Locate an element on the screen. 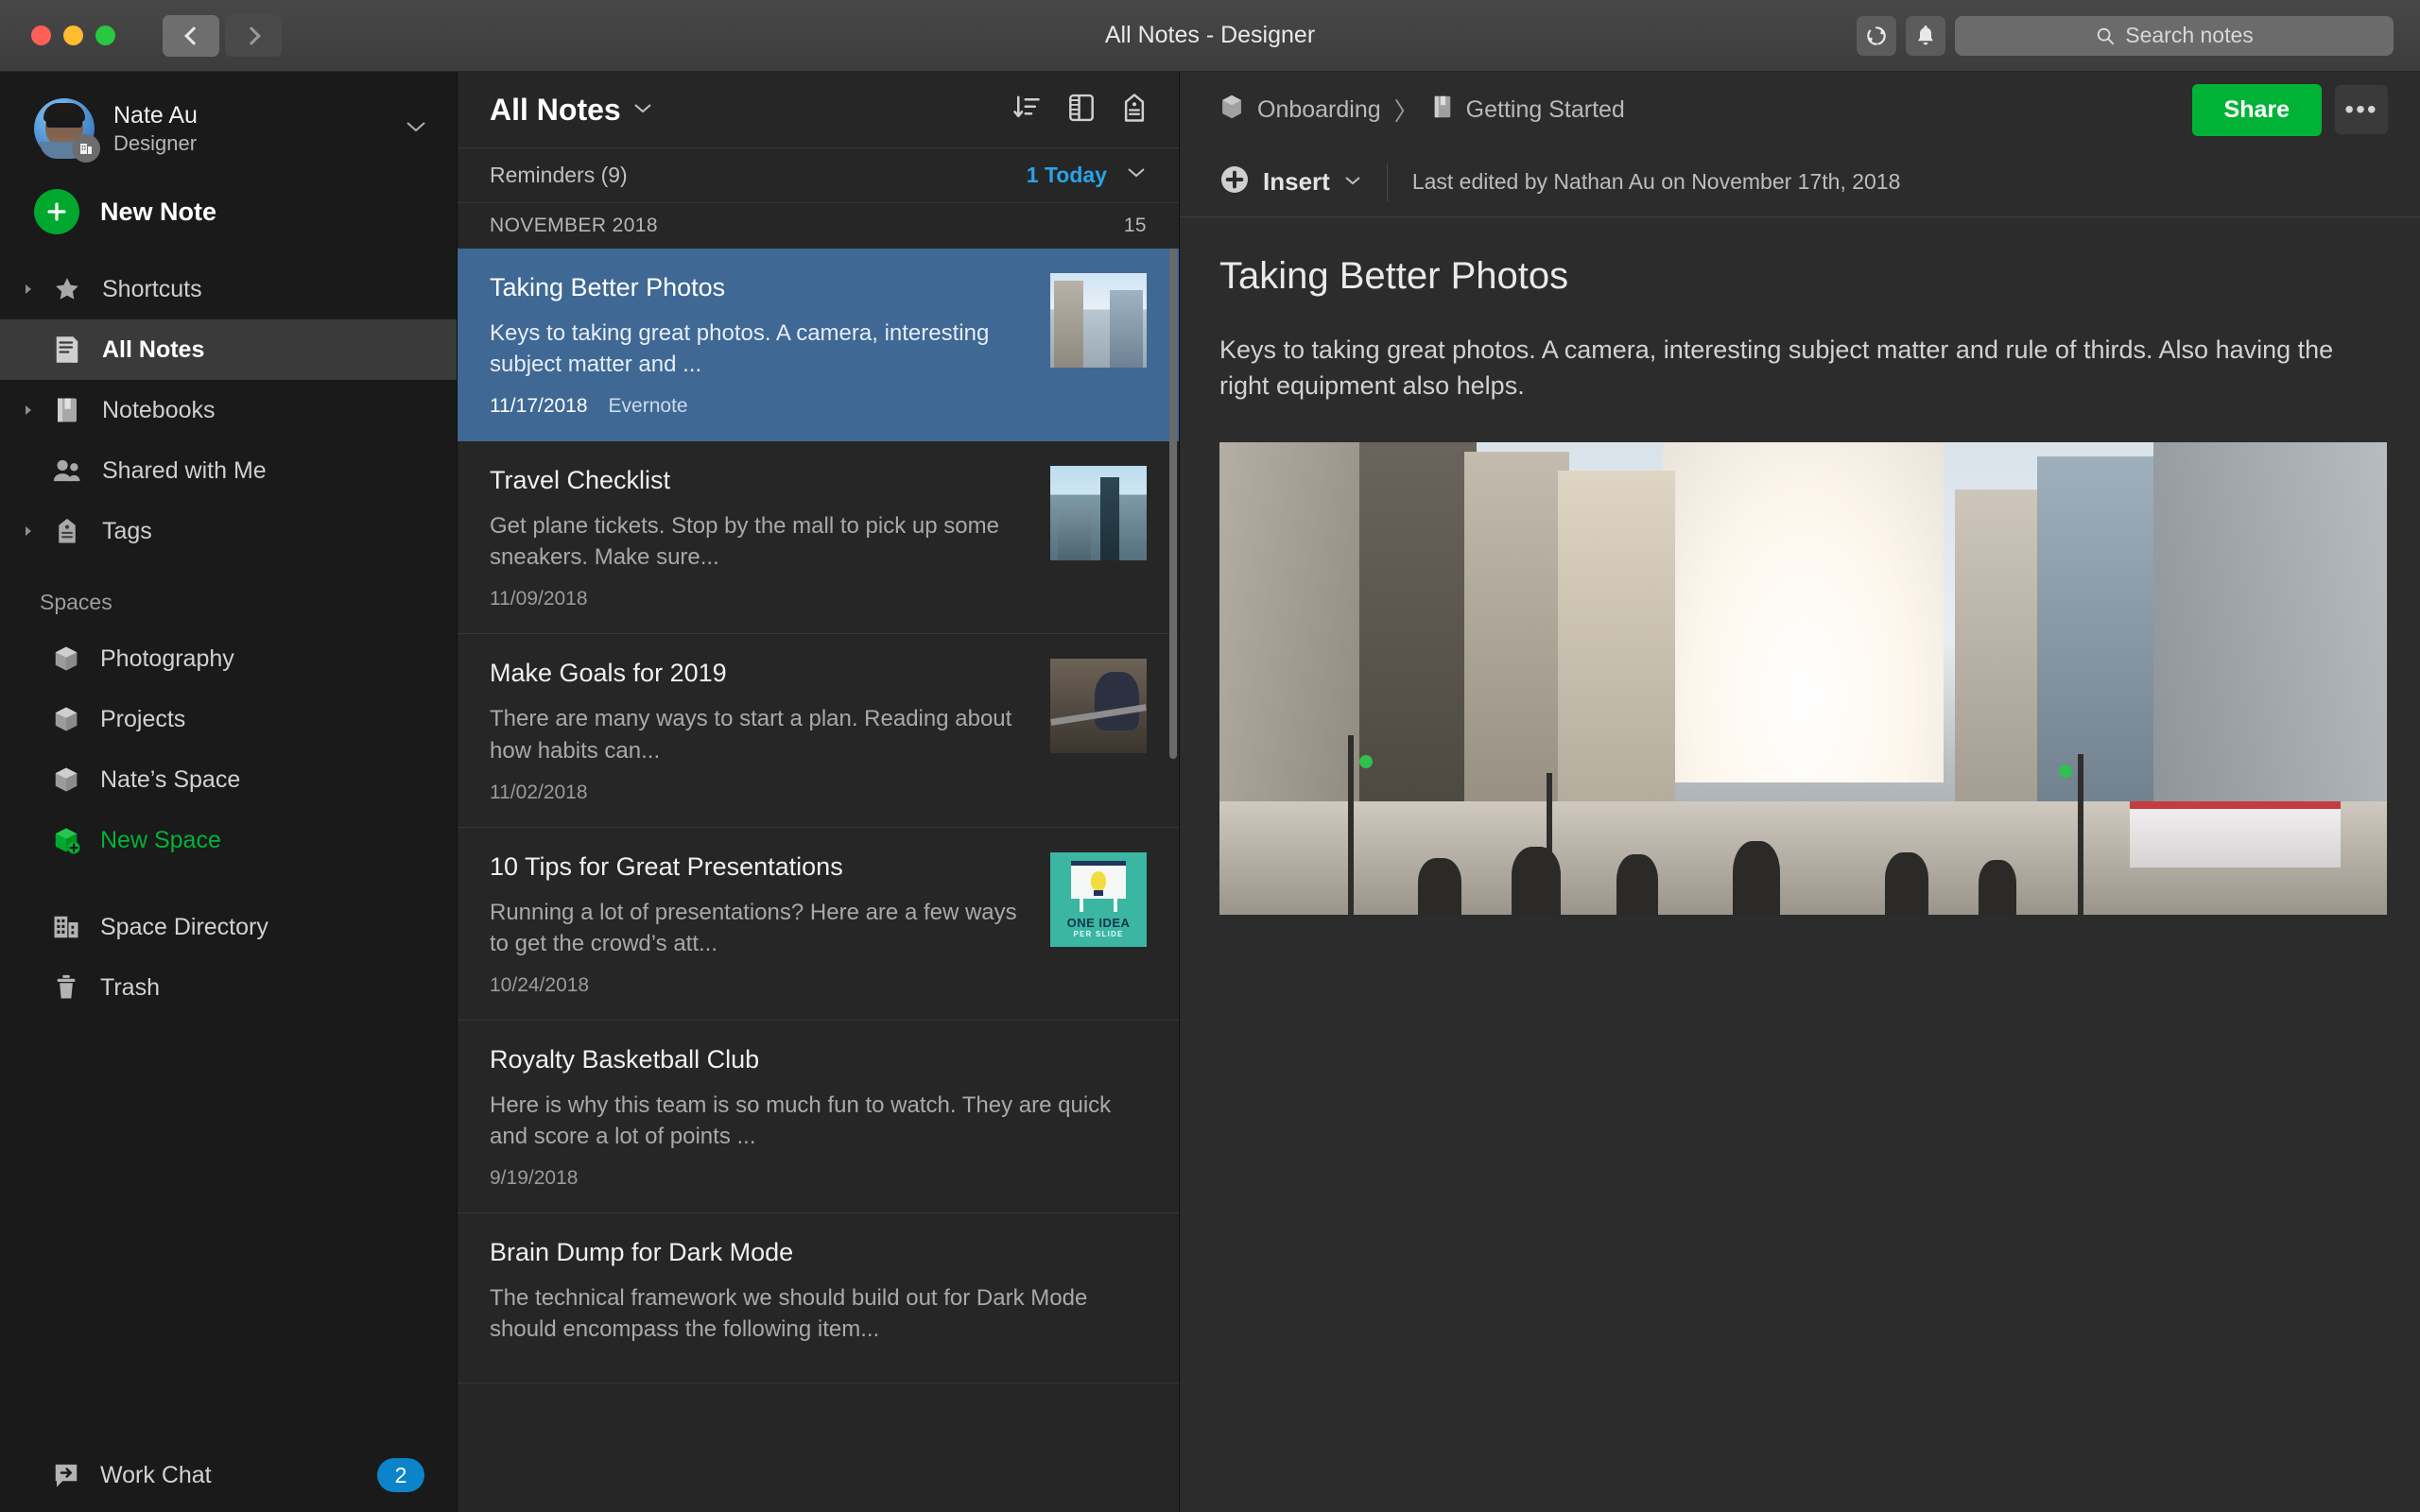 Image resolution: width=2420 pixels, height=1512 pixels. sidebar-item-all-notes: All Notes is located at coordinates (228, 349).